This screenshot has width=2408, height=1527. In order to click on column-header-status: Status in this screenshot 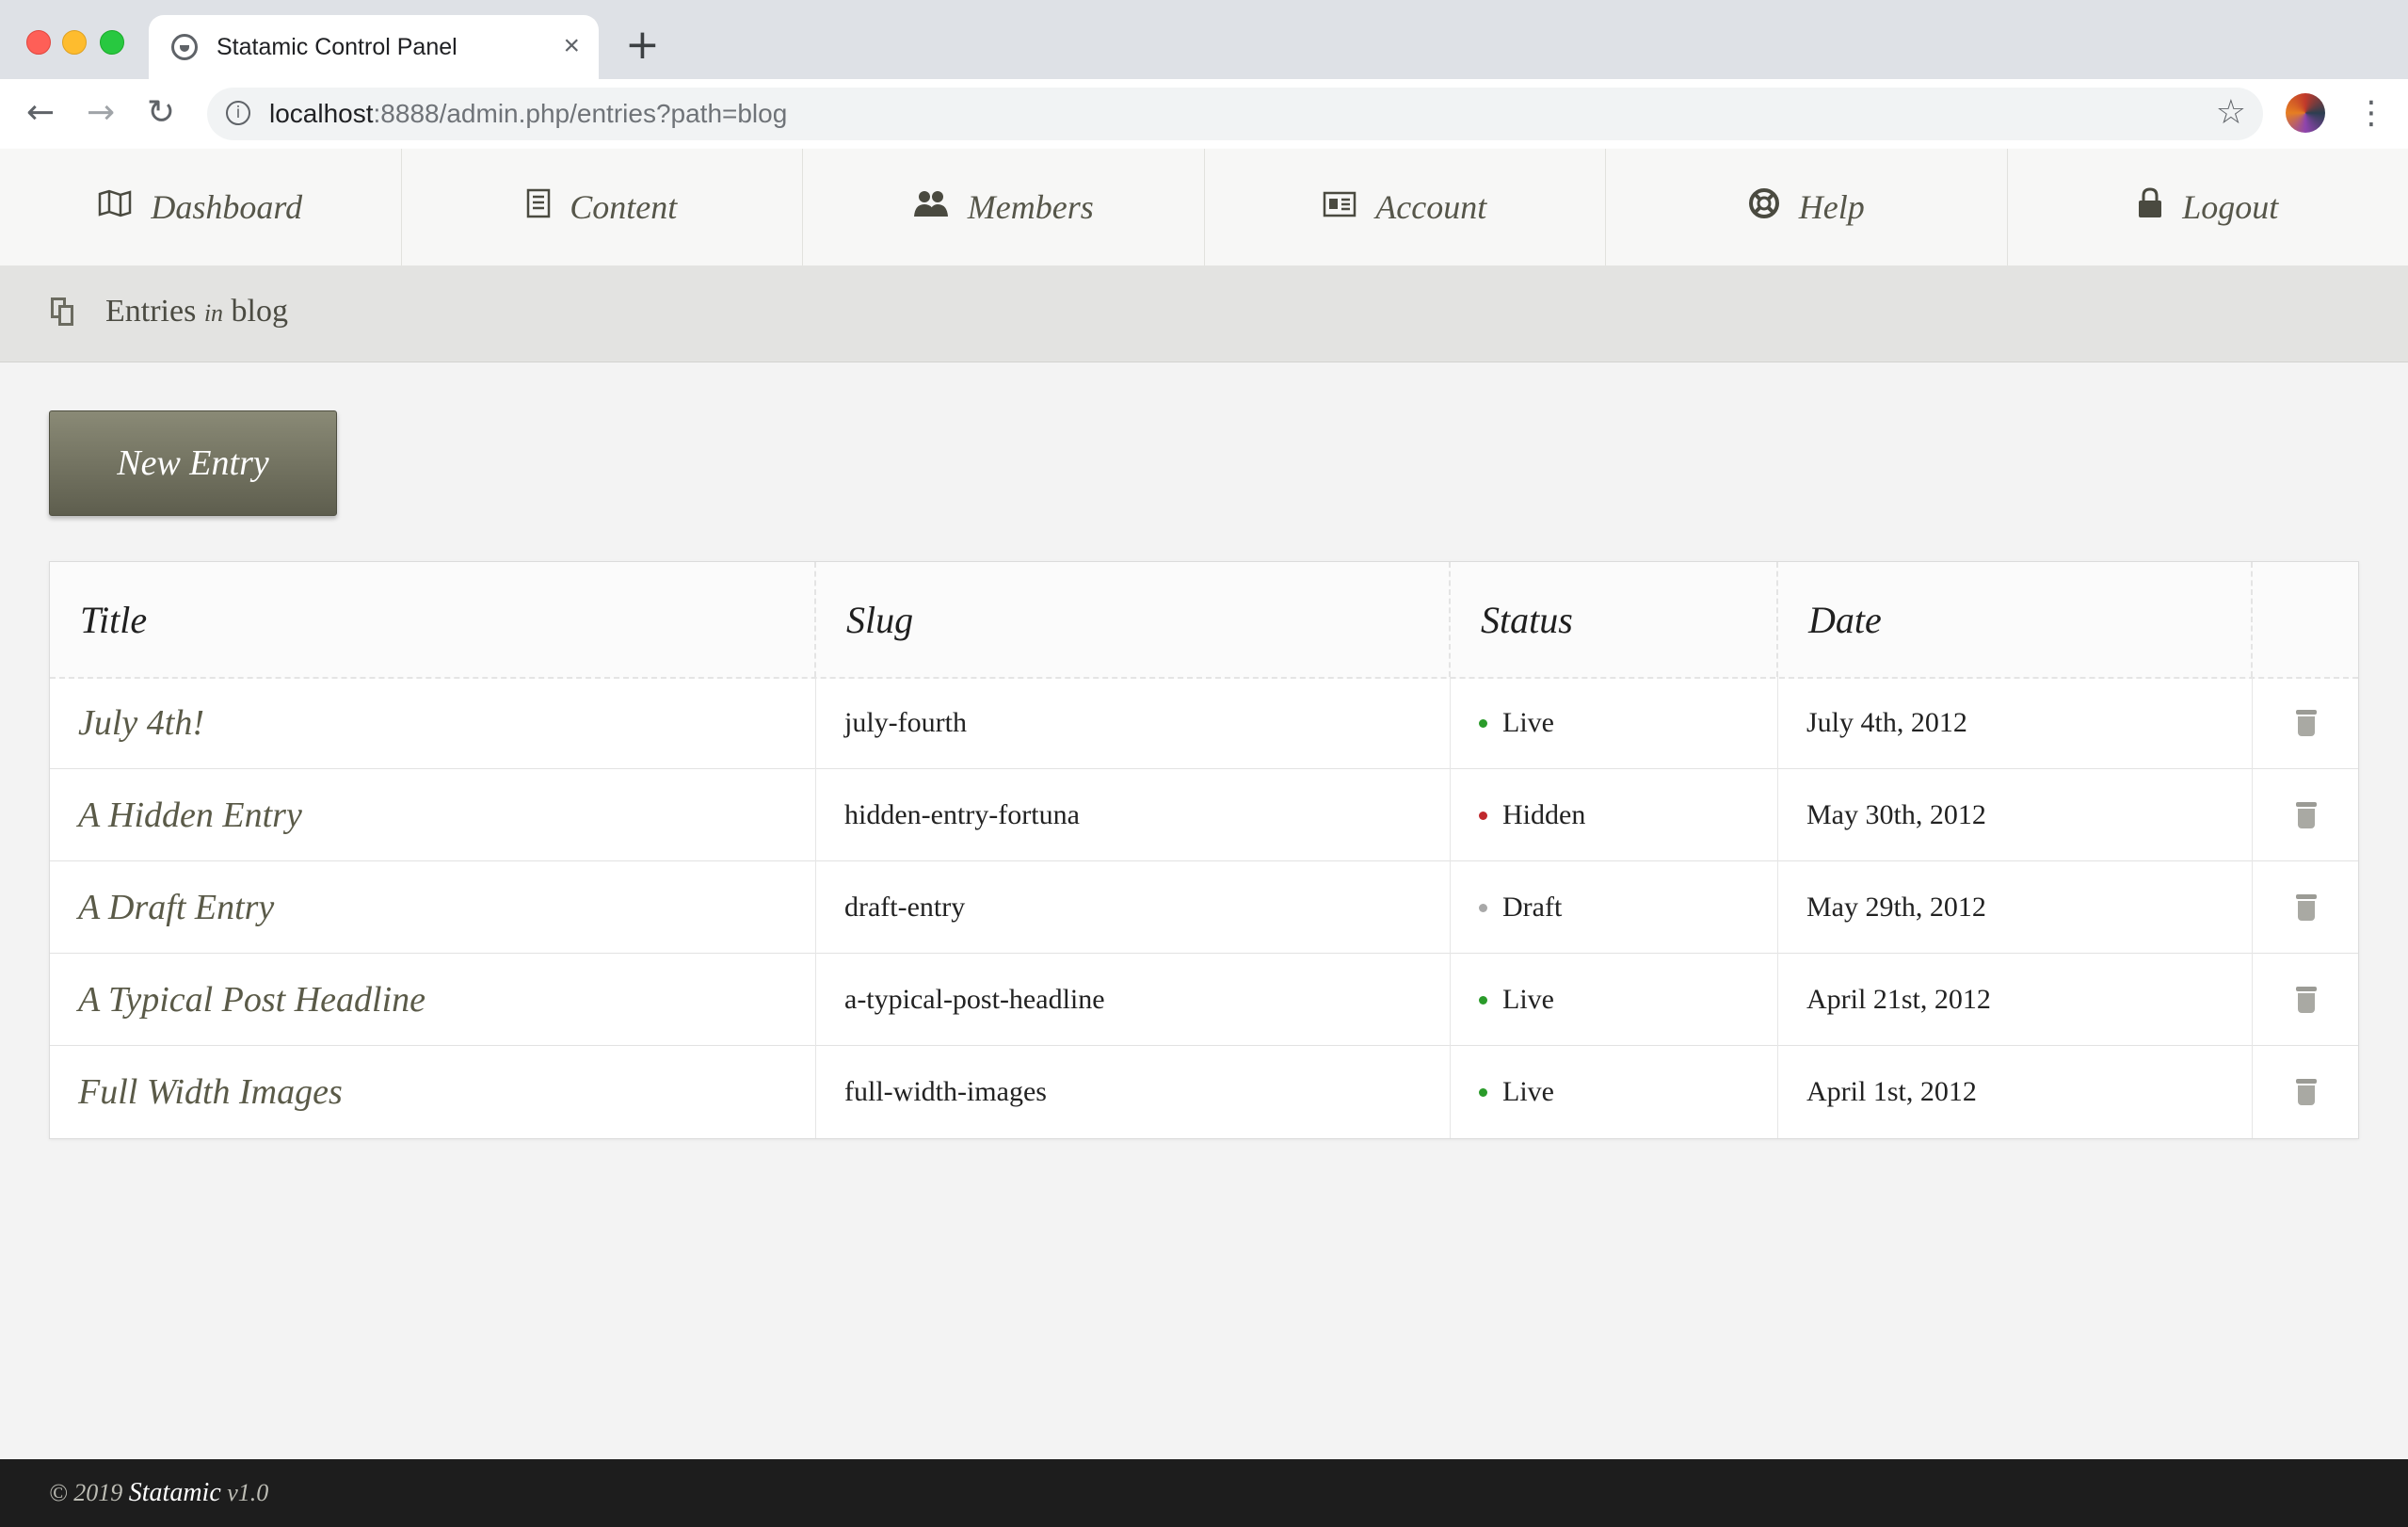, I will do `click(1615, 619)`.